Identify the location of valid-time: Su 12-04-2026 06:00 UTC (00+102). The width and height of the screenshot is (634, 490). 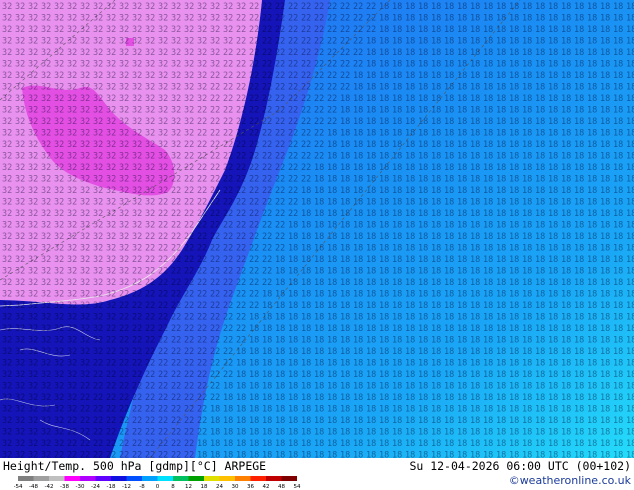
(520, 466).